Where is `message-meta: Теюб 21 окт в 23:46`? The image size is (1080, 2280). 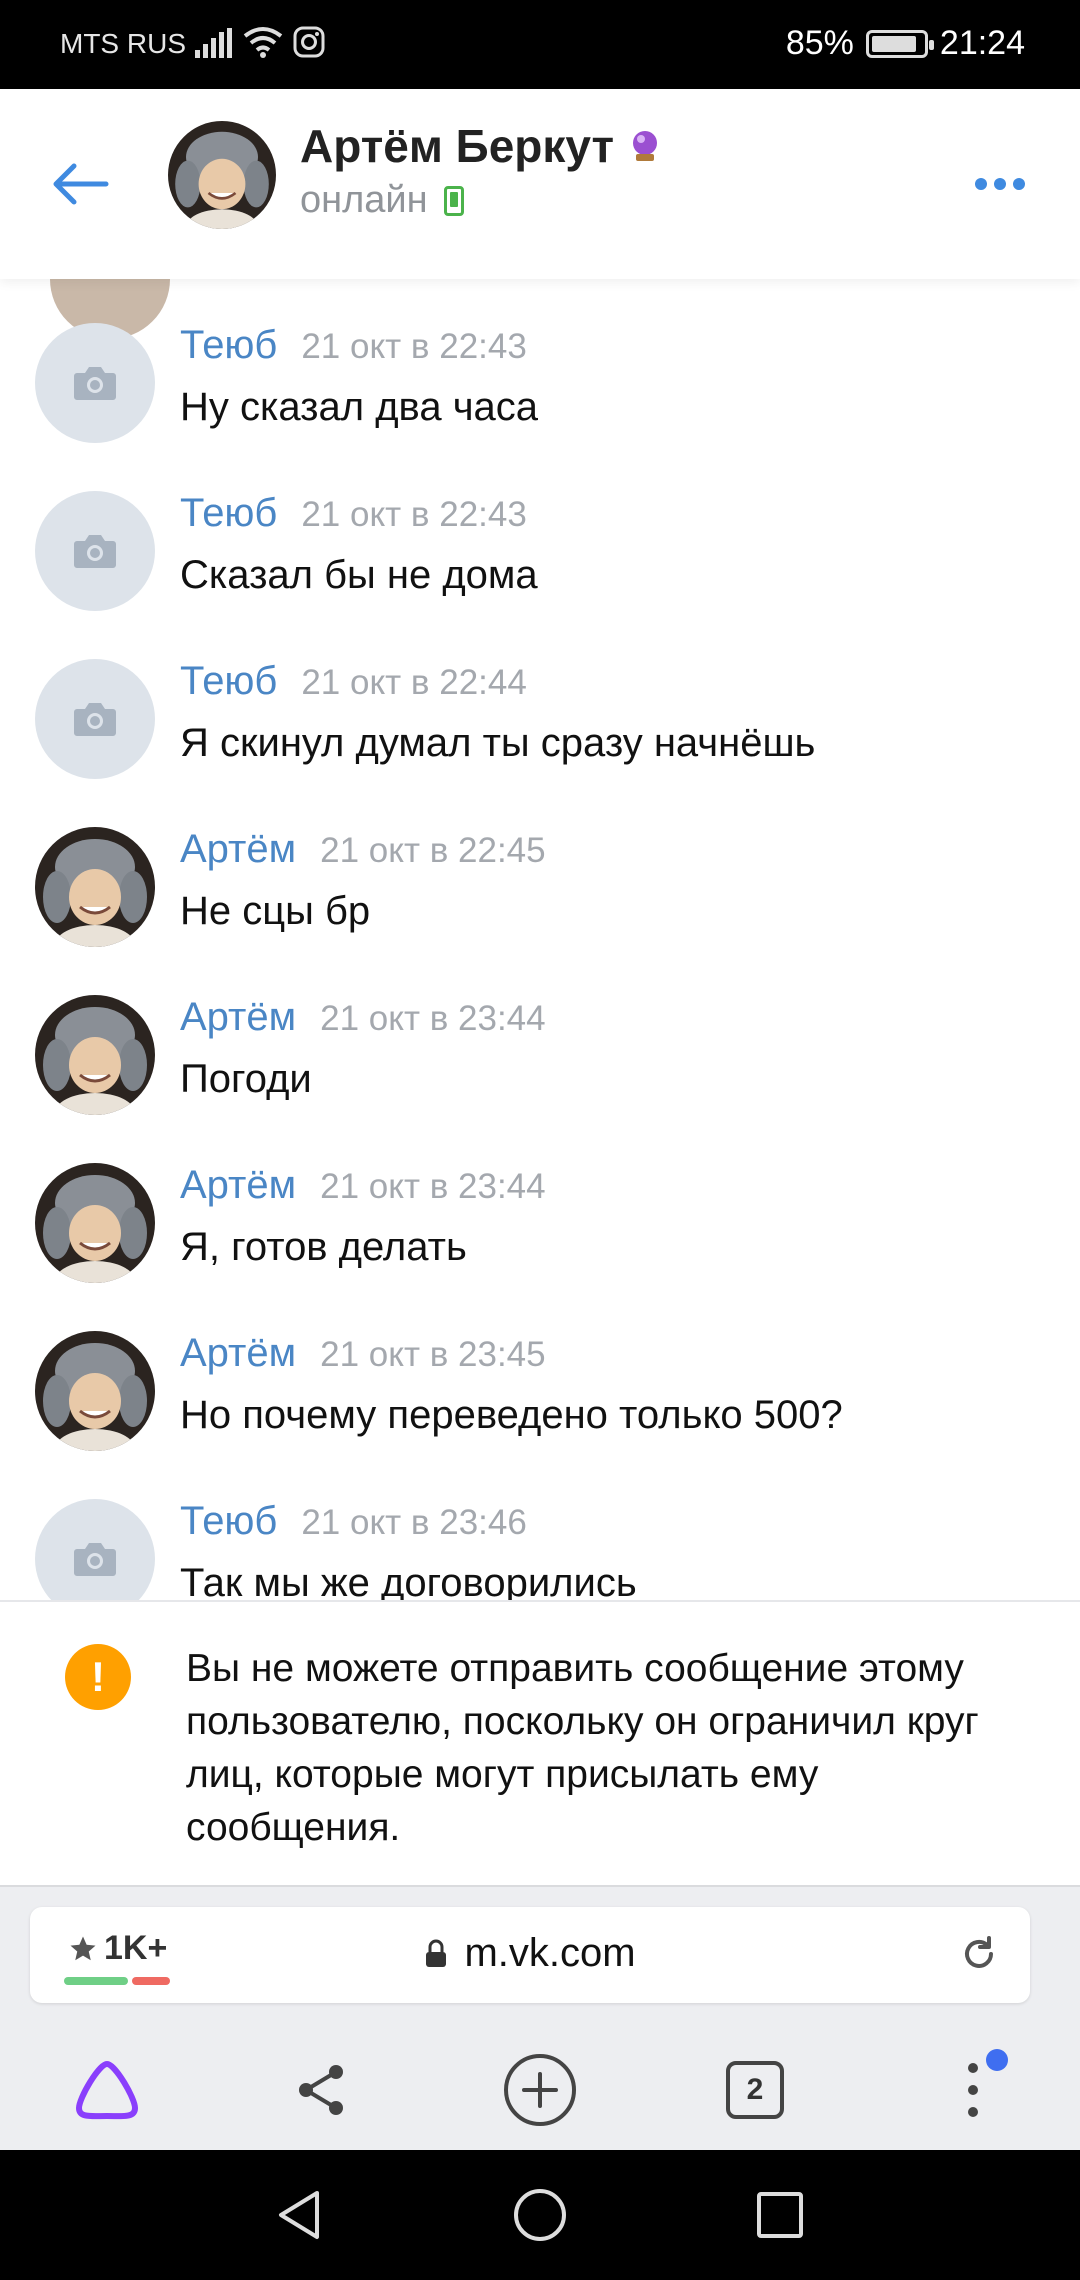 message-meta: Теюб 21 окт в 23:46 is located at coordinates (353, 1521).